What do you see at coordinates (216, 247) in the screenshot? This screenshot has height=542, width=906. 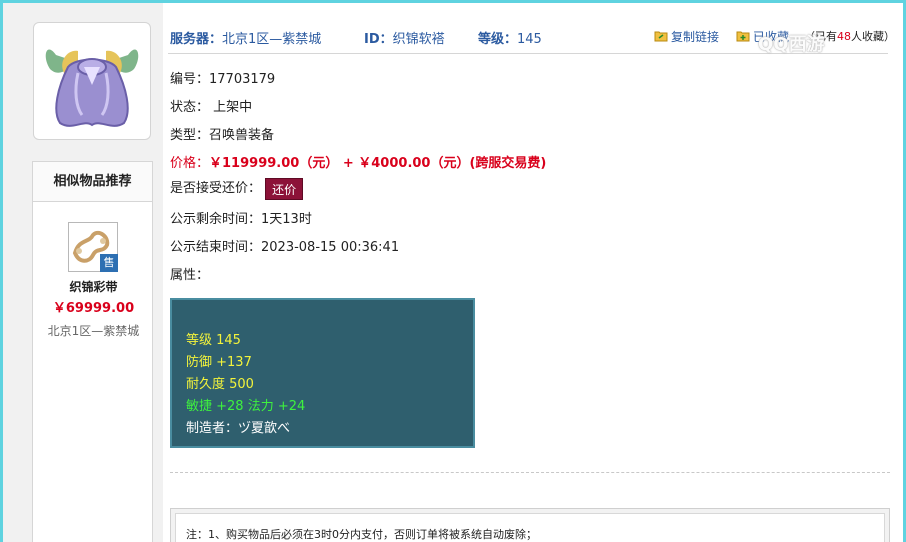 I see `end-time-label: 公示结束时间：` at bounding box center [216, 247].